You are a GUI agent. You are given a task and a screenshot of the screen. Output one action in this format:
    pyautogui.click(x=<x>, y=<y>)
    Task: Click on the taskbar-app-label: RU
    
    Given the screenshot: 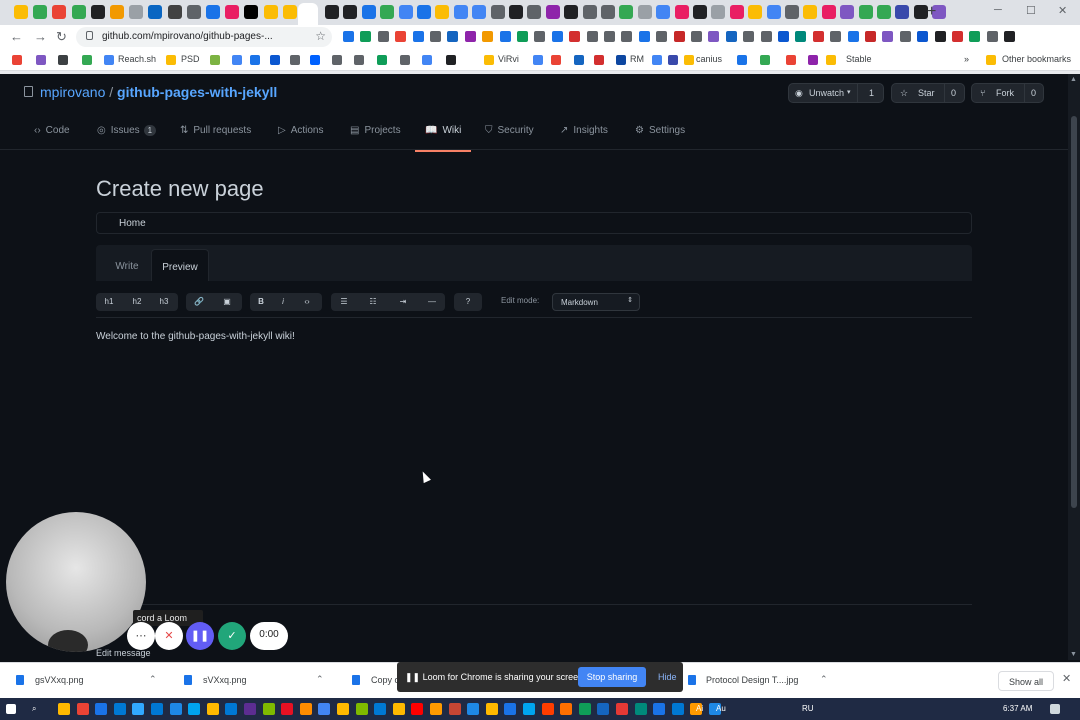 What is the action you would take?
    pyautogui.click(x=808, y=708)
    